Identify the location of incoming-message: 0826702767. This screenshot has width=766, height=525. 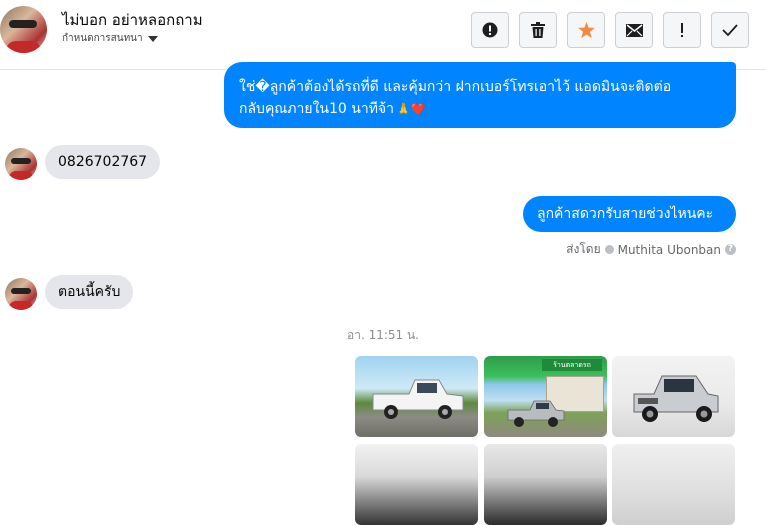
(103, 162).